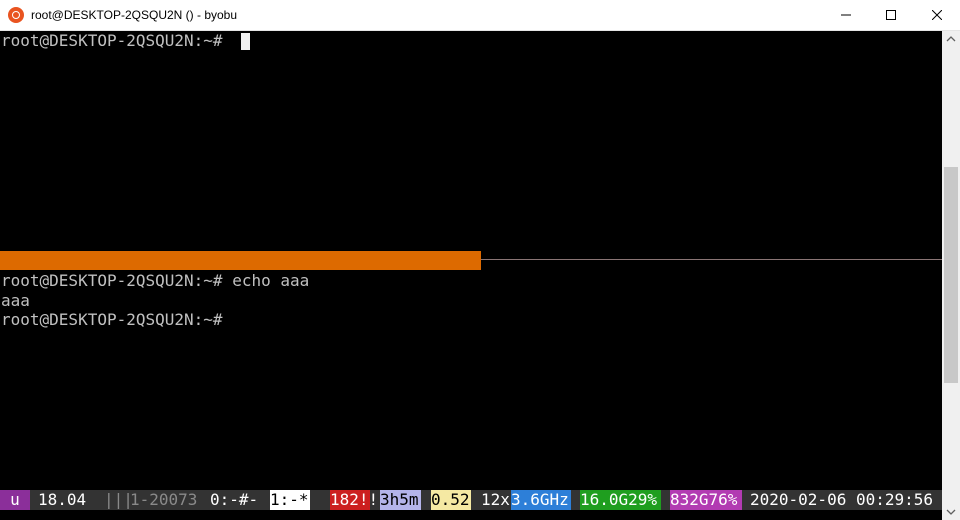 The height and width of the screenshot is (520, 960). What do you see at coordinates (15, 500) in the screenshot?
I see `os-badge: u` at bounding box center [15, 500].